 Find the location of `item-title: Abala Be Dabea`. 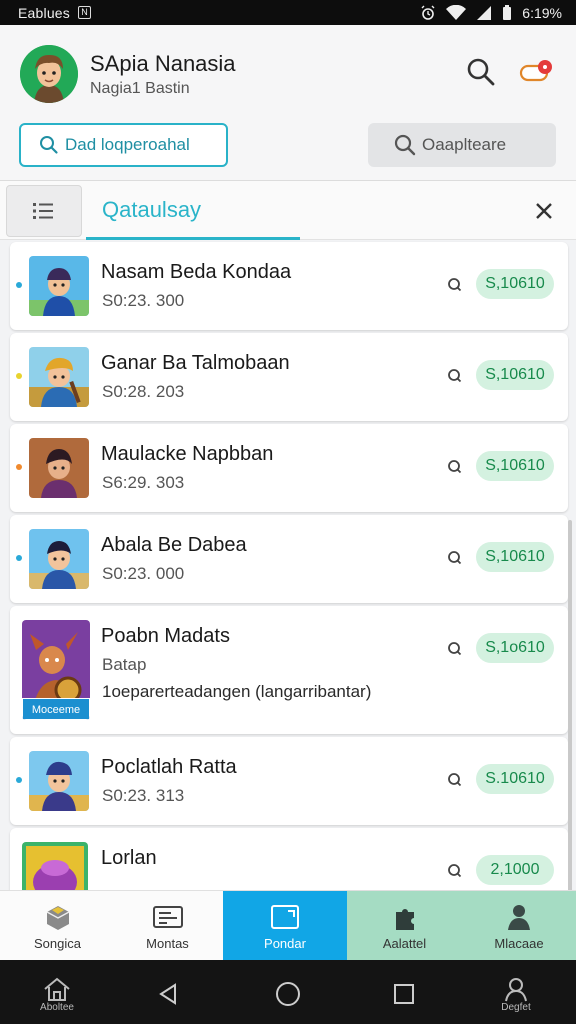

item-title: Abala Be Dabea is located at coordinates (174, 545).